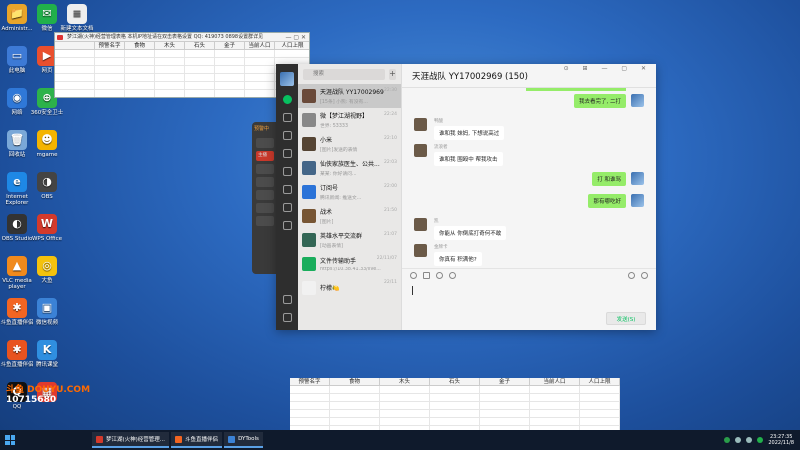 This screenshot has height=450, width=800. Describe the element at coordinates (197, 440) in the screenshot. I see `taskbar-item: 斗鱼直播伴侣` at that location.